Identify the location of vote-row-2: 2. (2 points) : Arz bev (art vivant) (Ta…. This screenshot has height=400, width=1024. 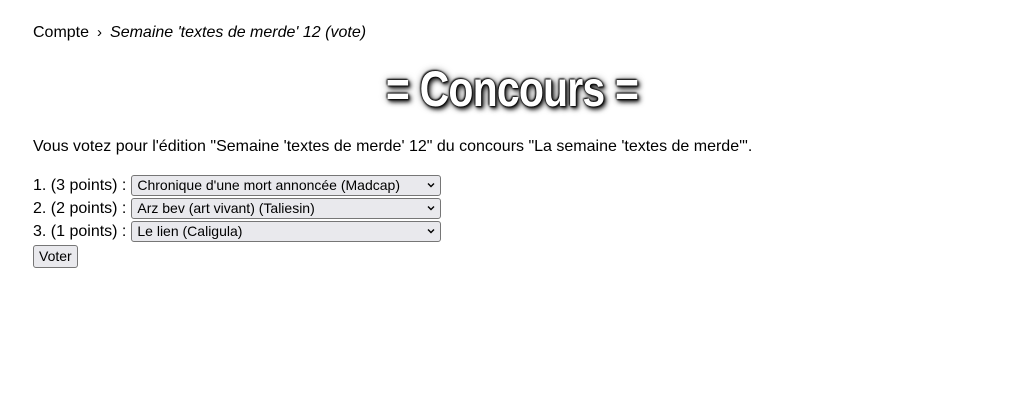
(512, 208).